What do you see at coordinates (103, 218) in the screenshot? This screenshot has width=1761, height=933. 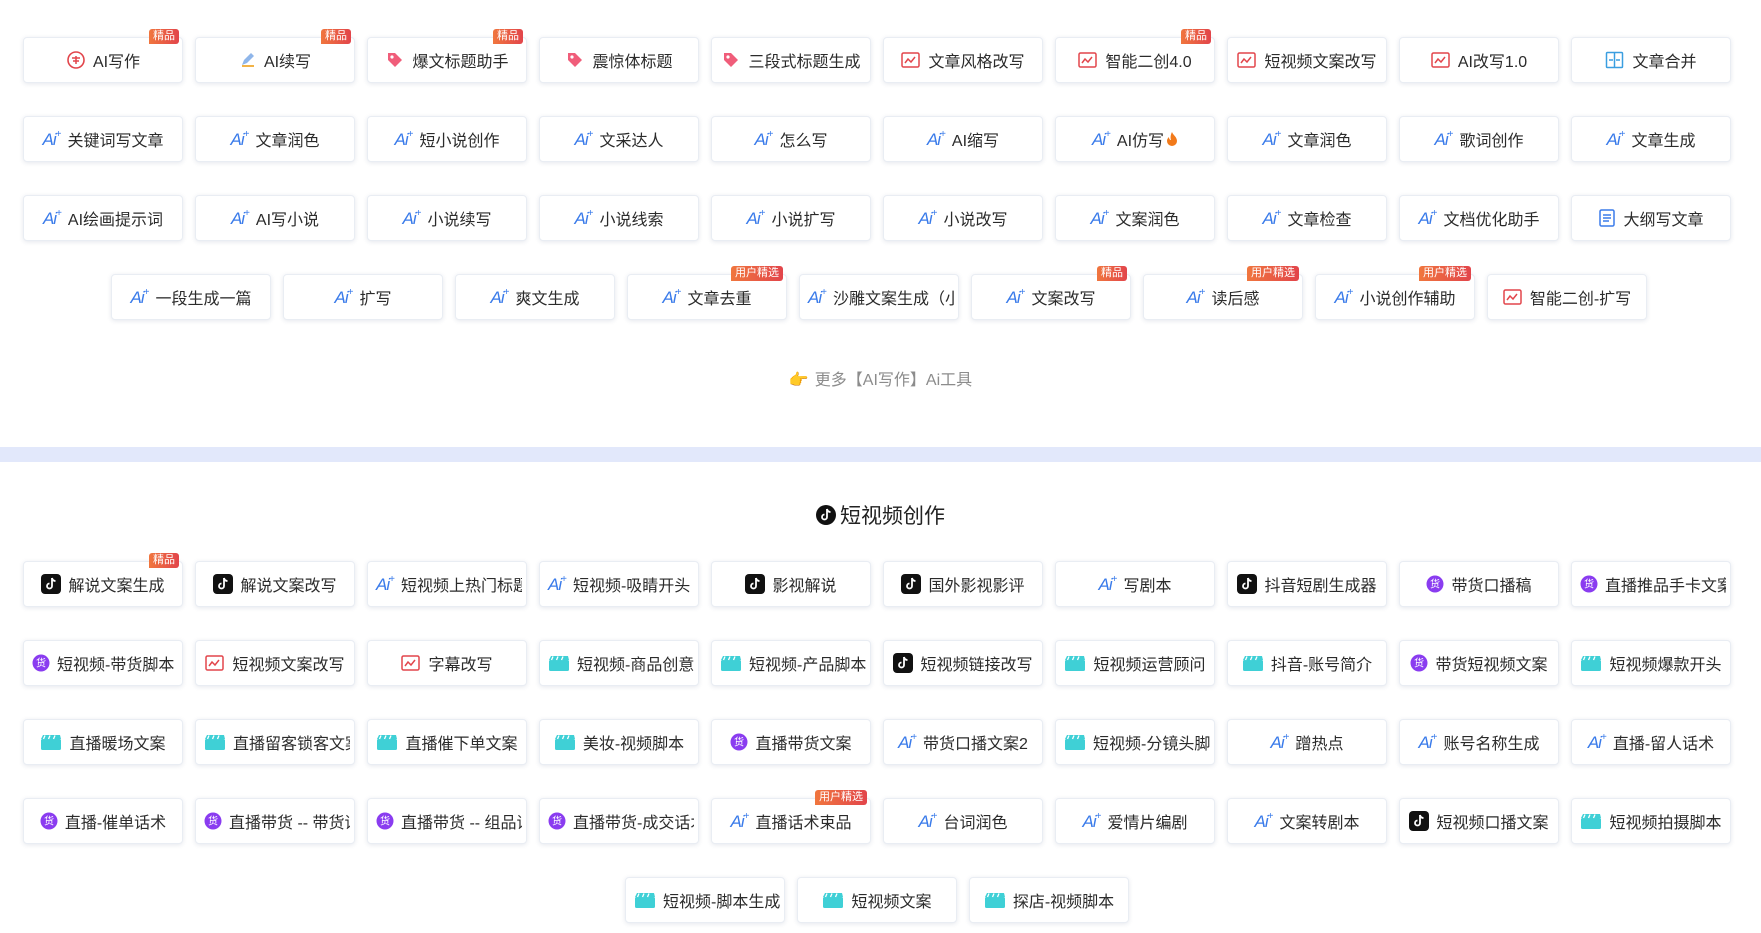 I see `ai-writing-tool-card: Ai+ AI绘画提示词` at bounding box center [103, 218].